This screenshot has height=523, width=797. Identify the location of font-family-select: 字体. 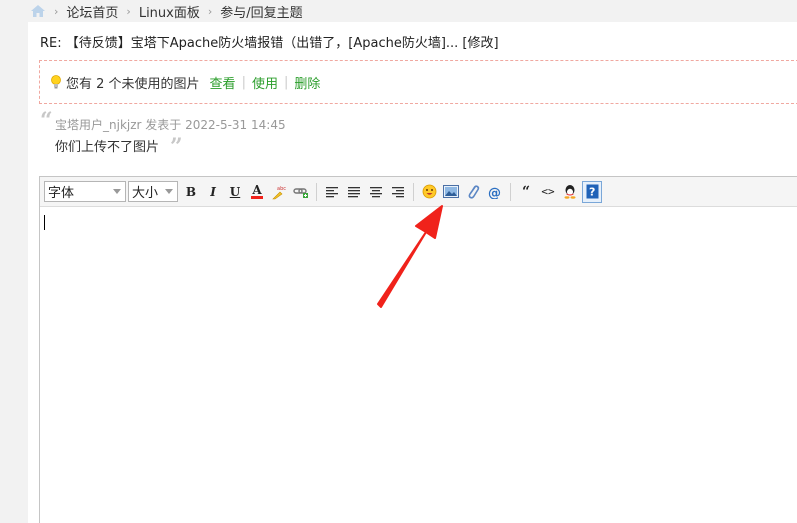
(85, 191).